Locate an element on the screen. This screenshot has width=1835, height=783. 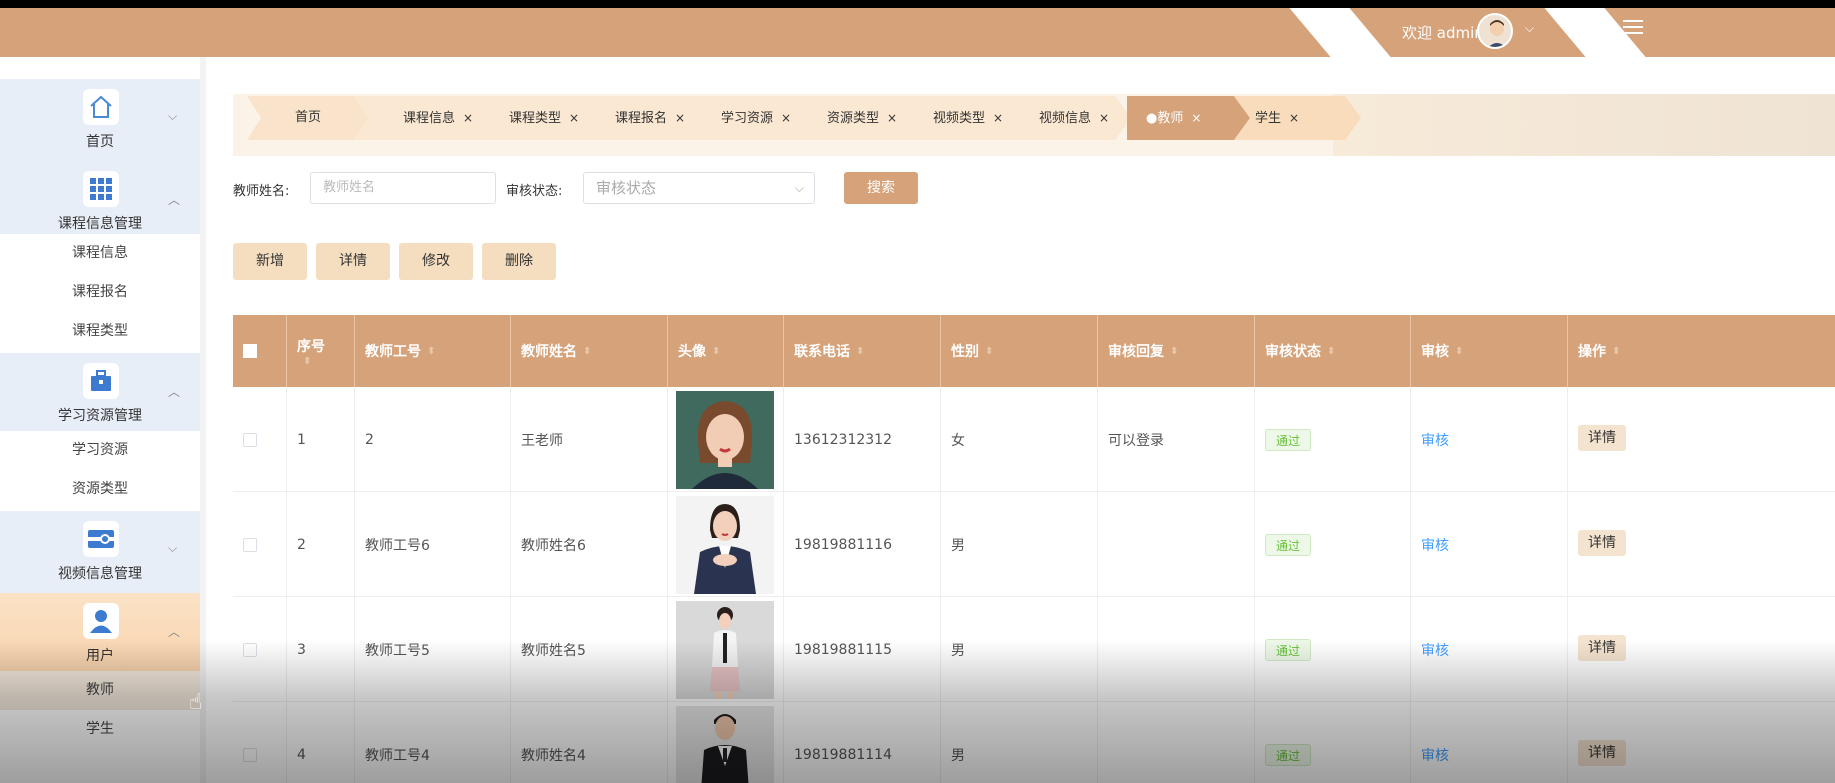
tab-course-type: 课程类型 × is located at coordinates (544, 118).